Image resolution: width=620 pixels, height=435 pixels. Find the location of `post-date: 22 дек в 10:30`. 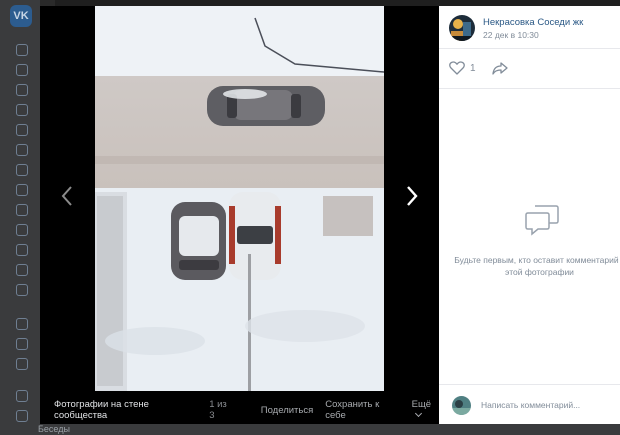

post-date: 22 дек в 10:30 is located at coordinates (511, 35).